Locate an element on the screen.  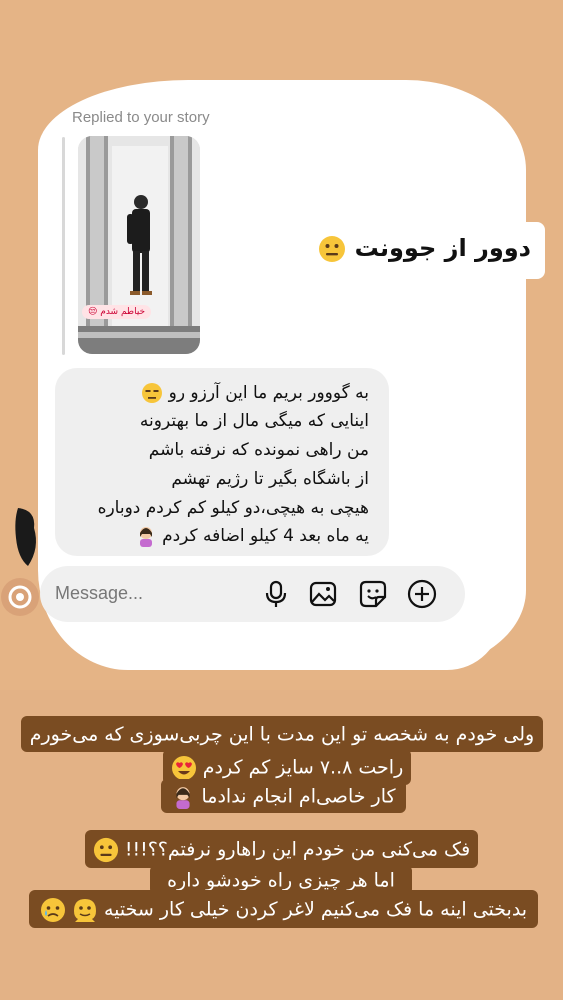
mic-icon is located at coordinates (276, 594).